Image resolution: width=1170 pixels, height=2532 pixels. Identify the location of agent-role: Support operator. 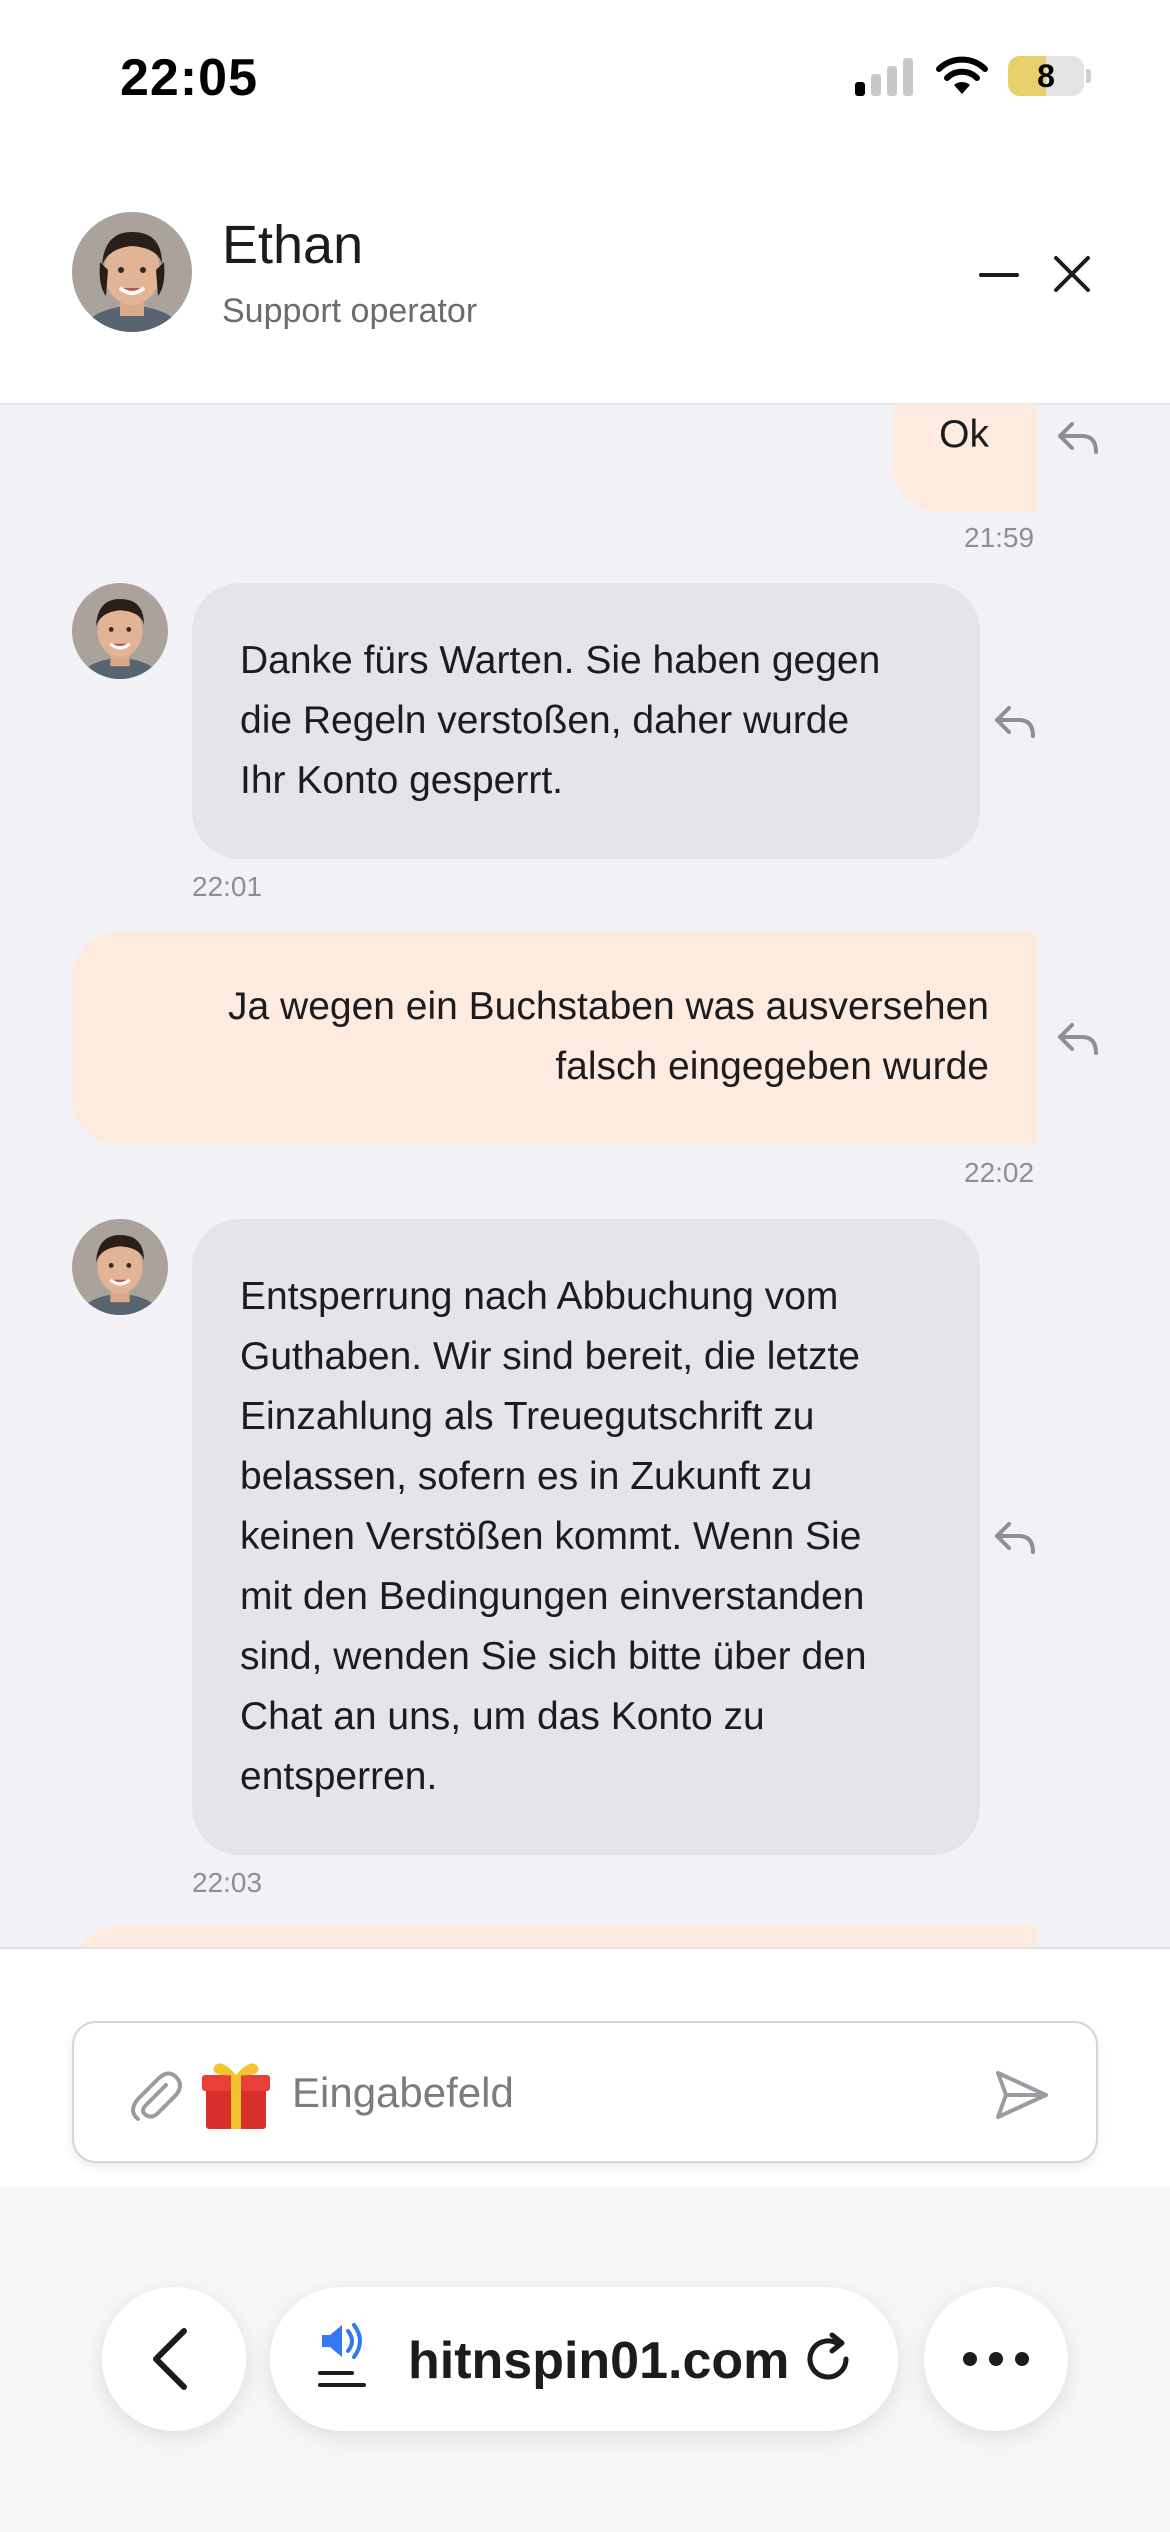
(350, 311).